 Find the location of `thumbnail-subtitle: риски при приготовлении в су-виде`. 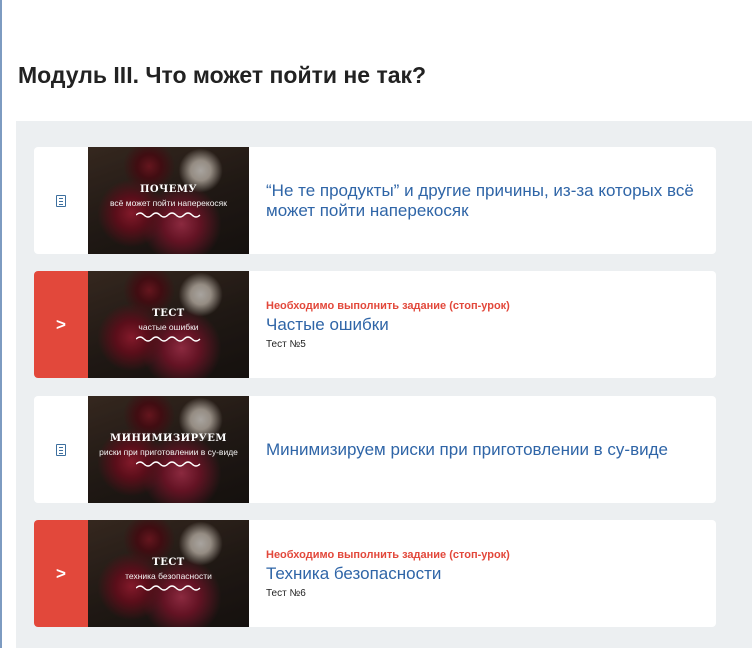

thumbnail-subtitle: риски при приготовлении в су-виде is located at coordinates (168, 452).